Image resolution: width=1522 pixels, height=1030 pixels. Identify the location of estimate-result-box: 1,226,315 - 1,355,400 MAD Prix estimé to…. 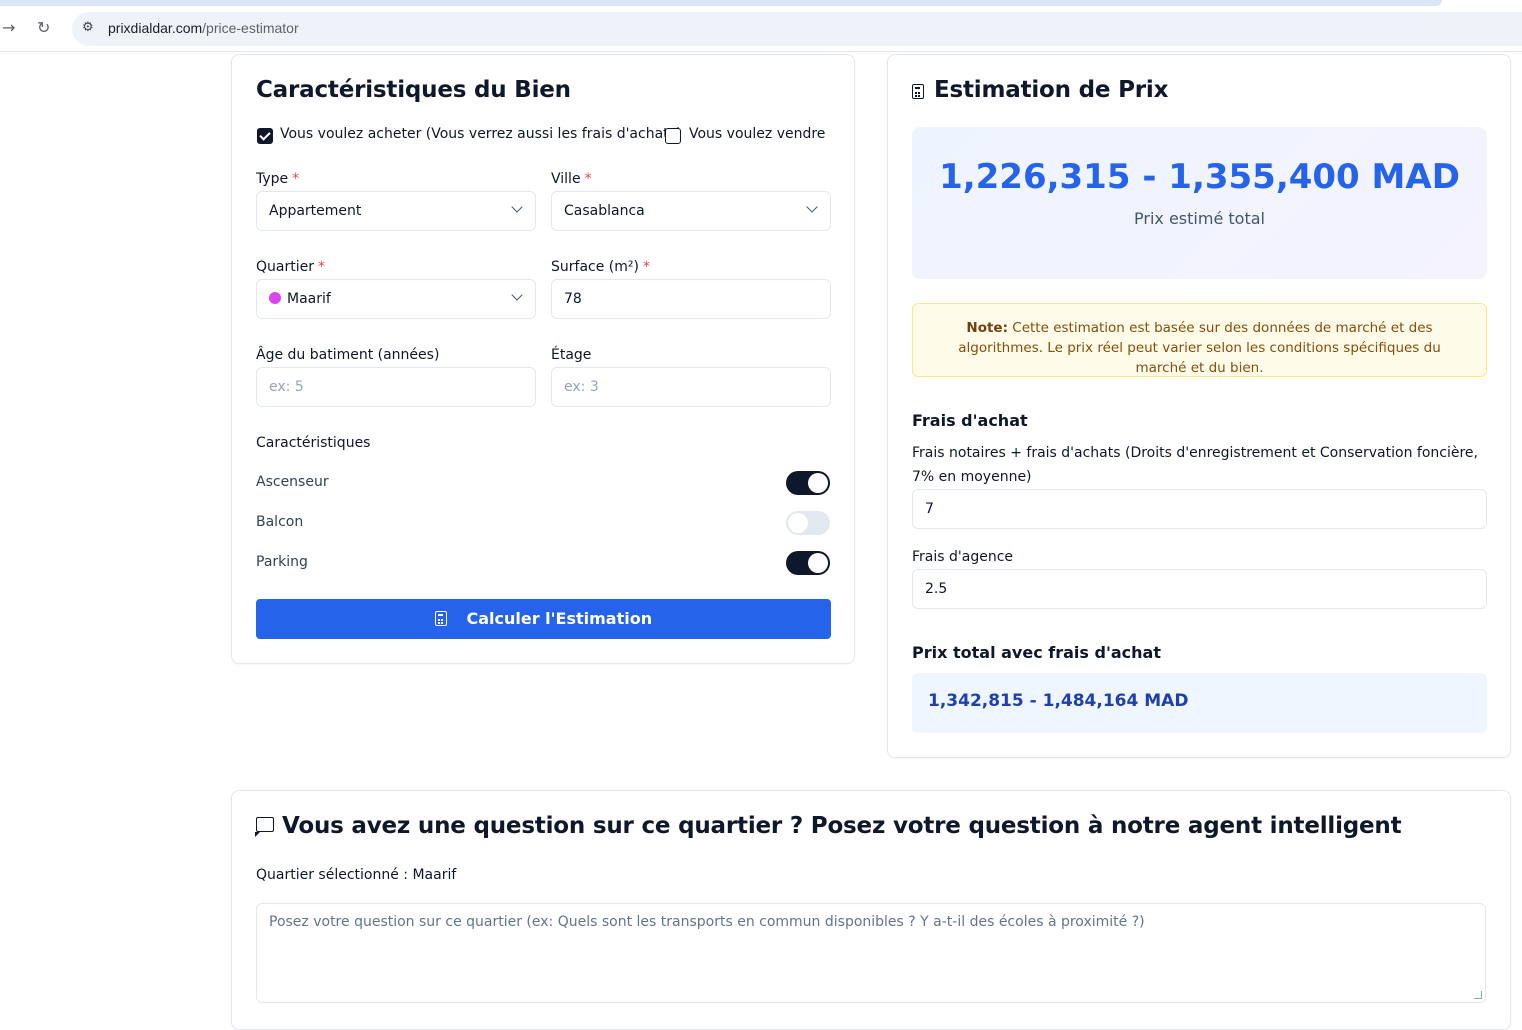
(1199, 203).